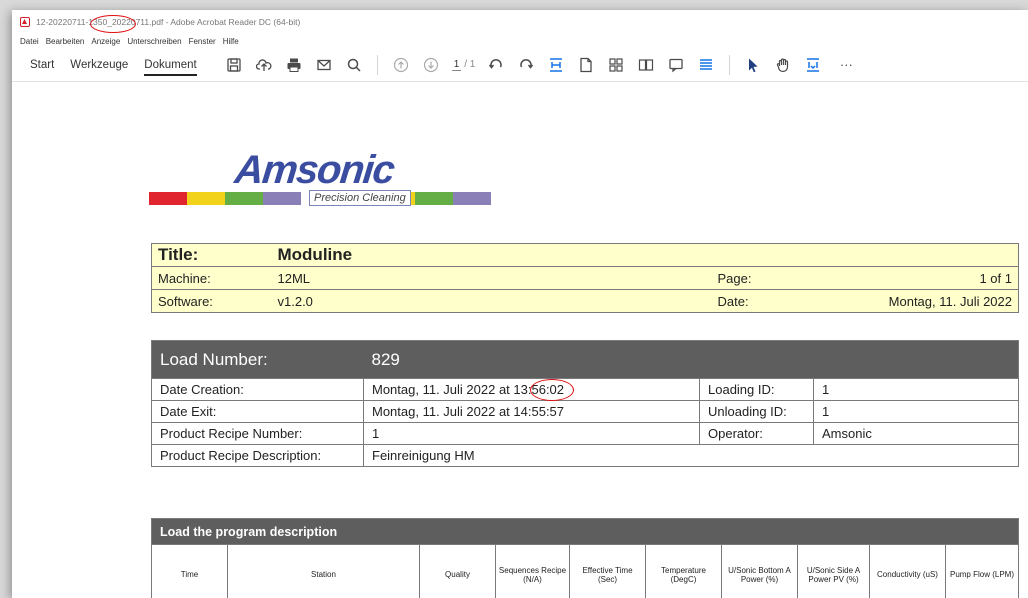 This screenshot has height=598, width=1028. What do you see at coordinates (683, 571) in the screenshot?
I see `column-header: Temperature (DegC)` at bounding box center [683, 571].